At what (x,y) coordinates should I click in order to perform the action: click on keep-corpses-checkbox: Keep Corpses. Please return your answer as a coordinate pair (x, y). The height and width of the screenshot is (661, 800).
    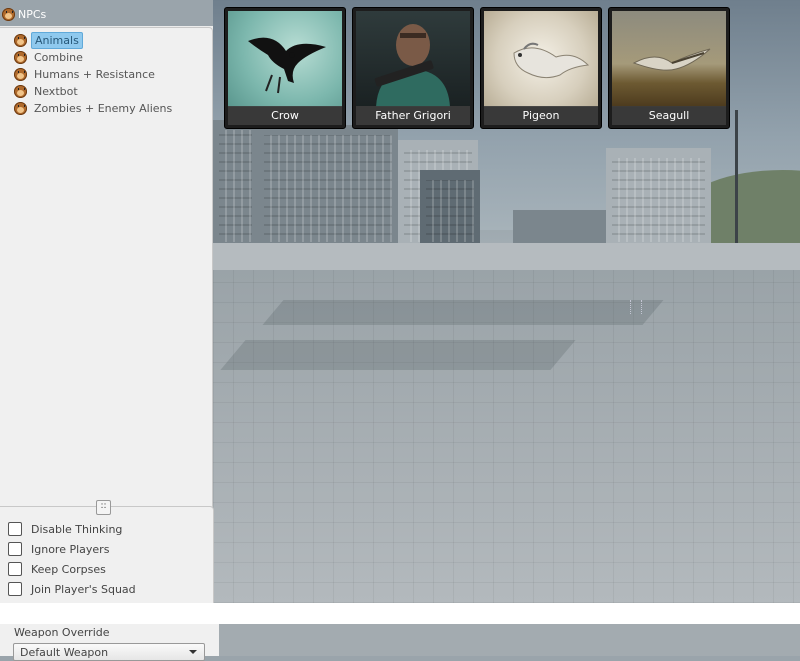
    Looking at the image, I should click on (57, 569).